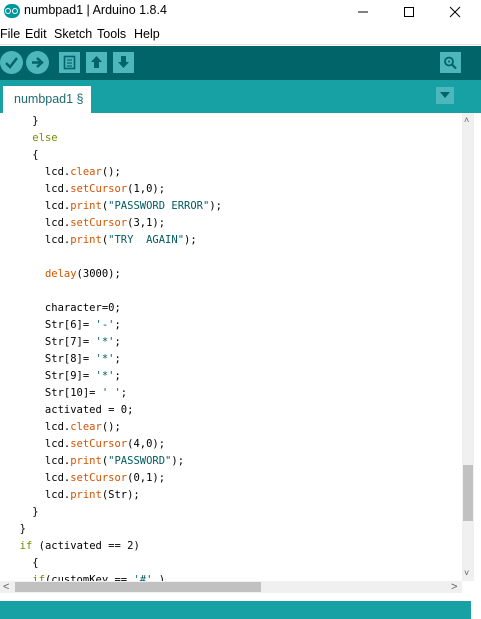  Describe the element at coordinates (86, 427) in the screenshot. I see `code-token: clear` at that location.